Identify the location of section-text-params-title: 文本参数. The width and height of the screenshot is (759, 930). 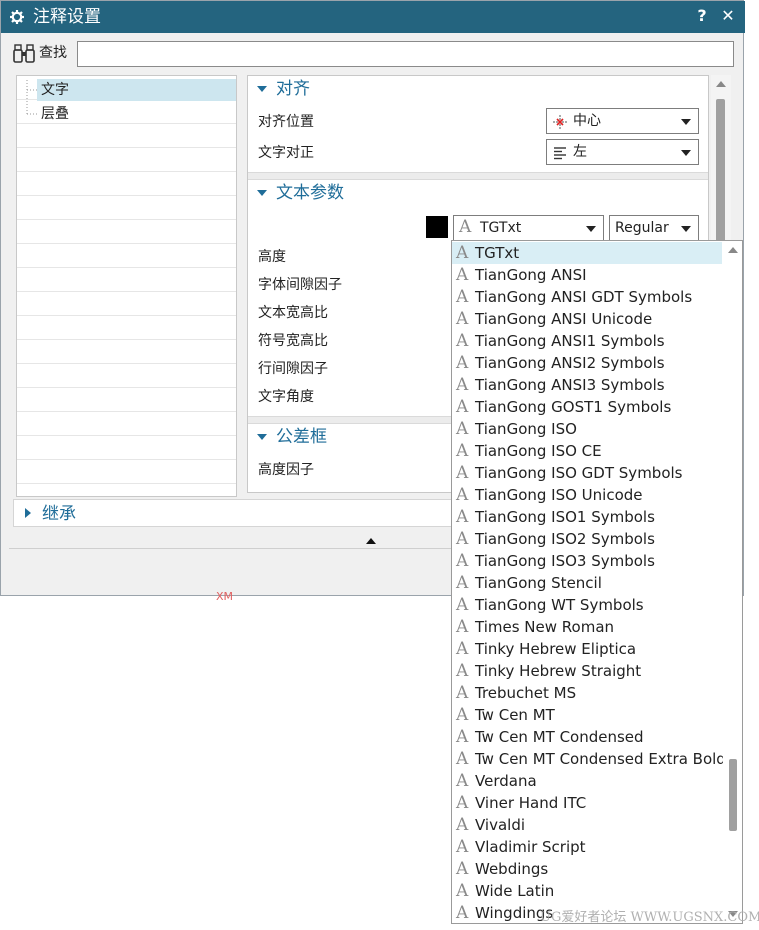
(310, 193).